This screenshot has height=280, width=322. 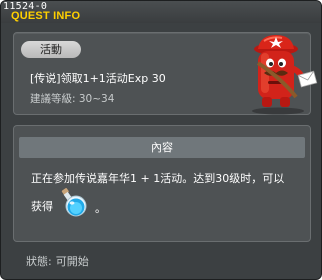 I want to click on quest-level-requirement: 建議等級: 30~34, so click(x=72, y=99).